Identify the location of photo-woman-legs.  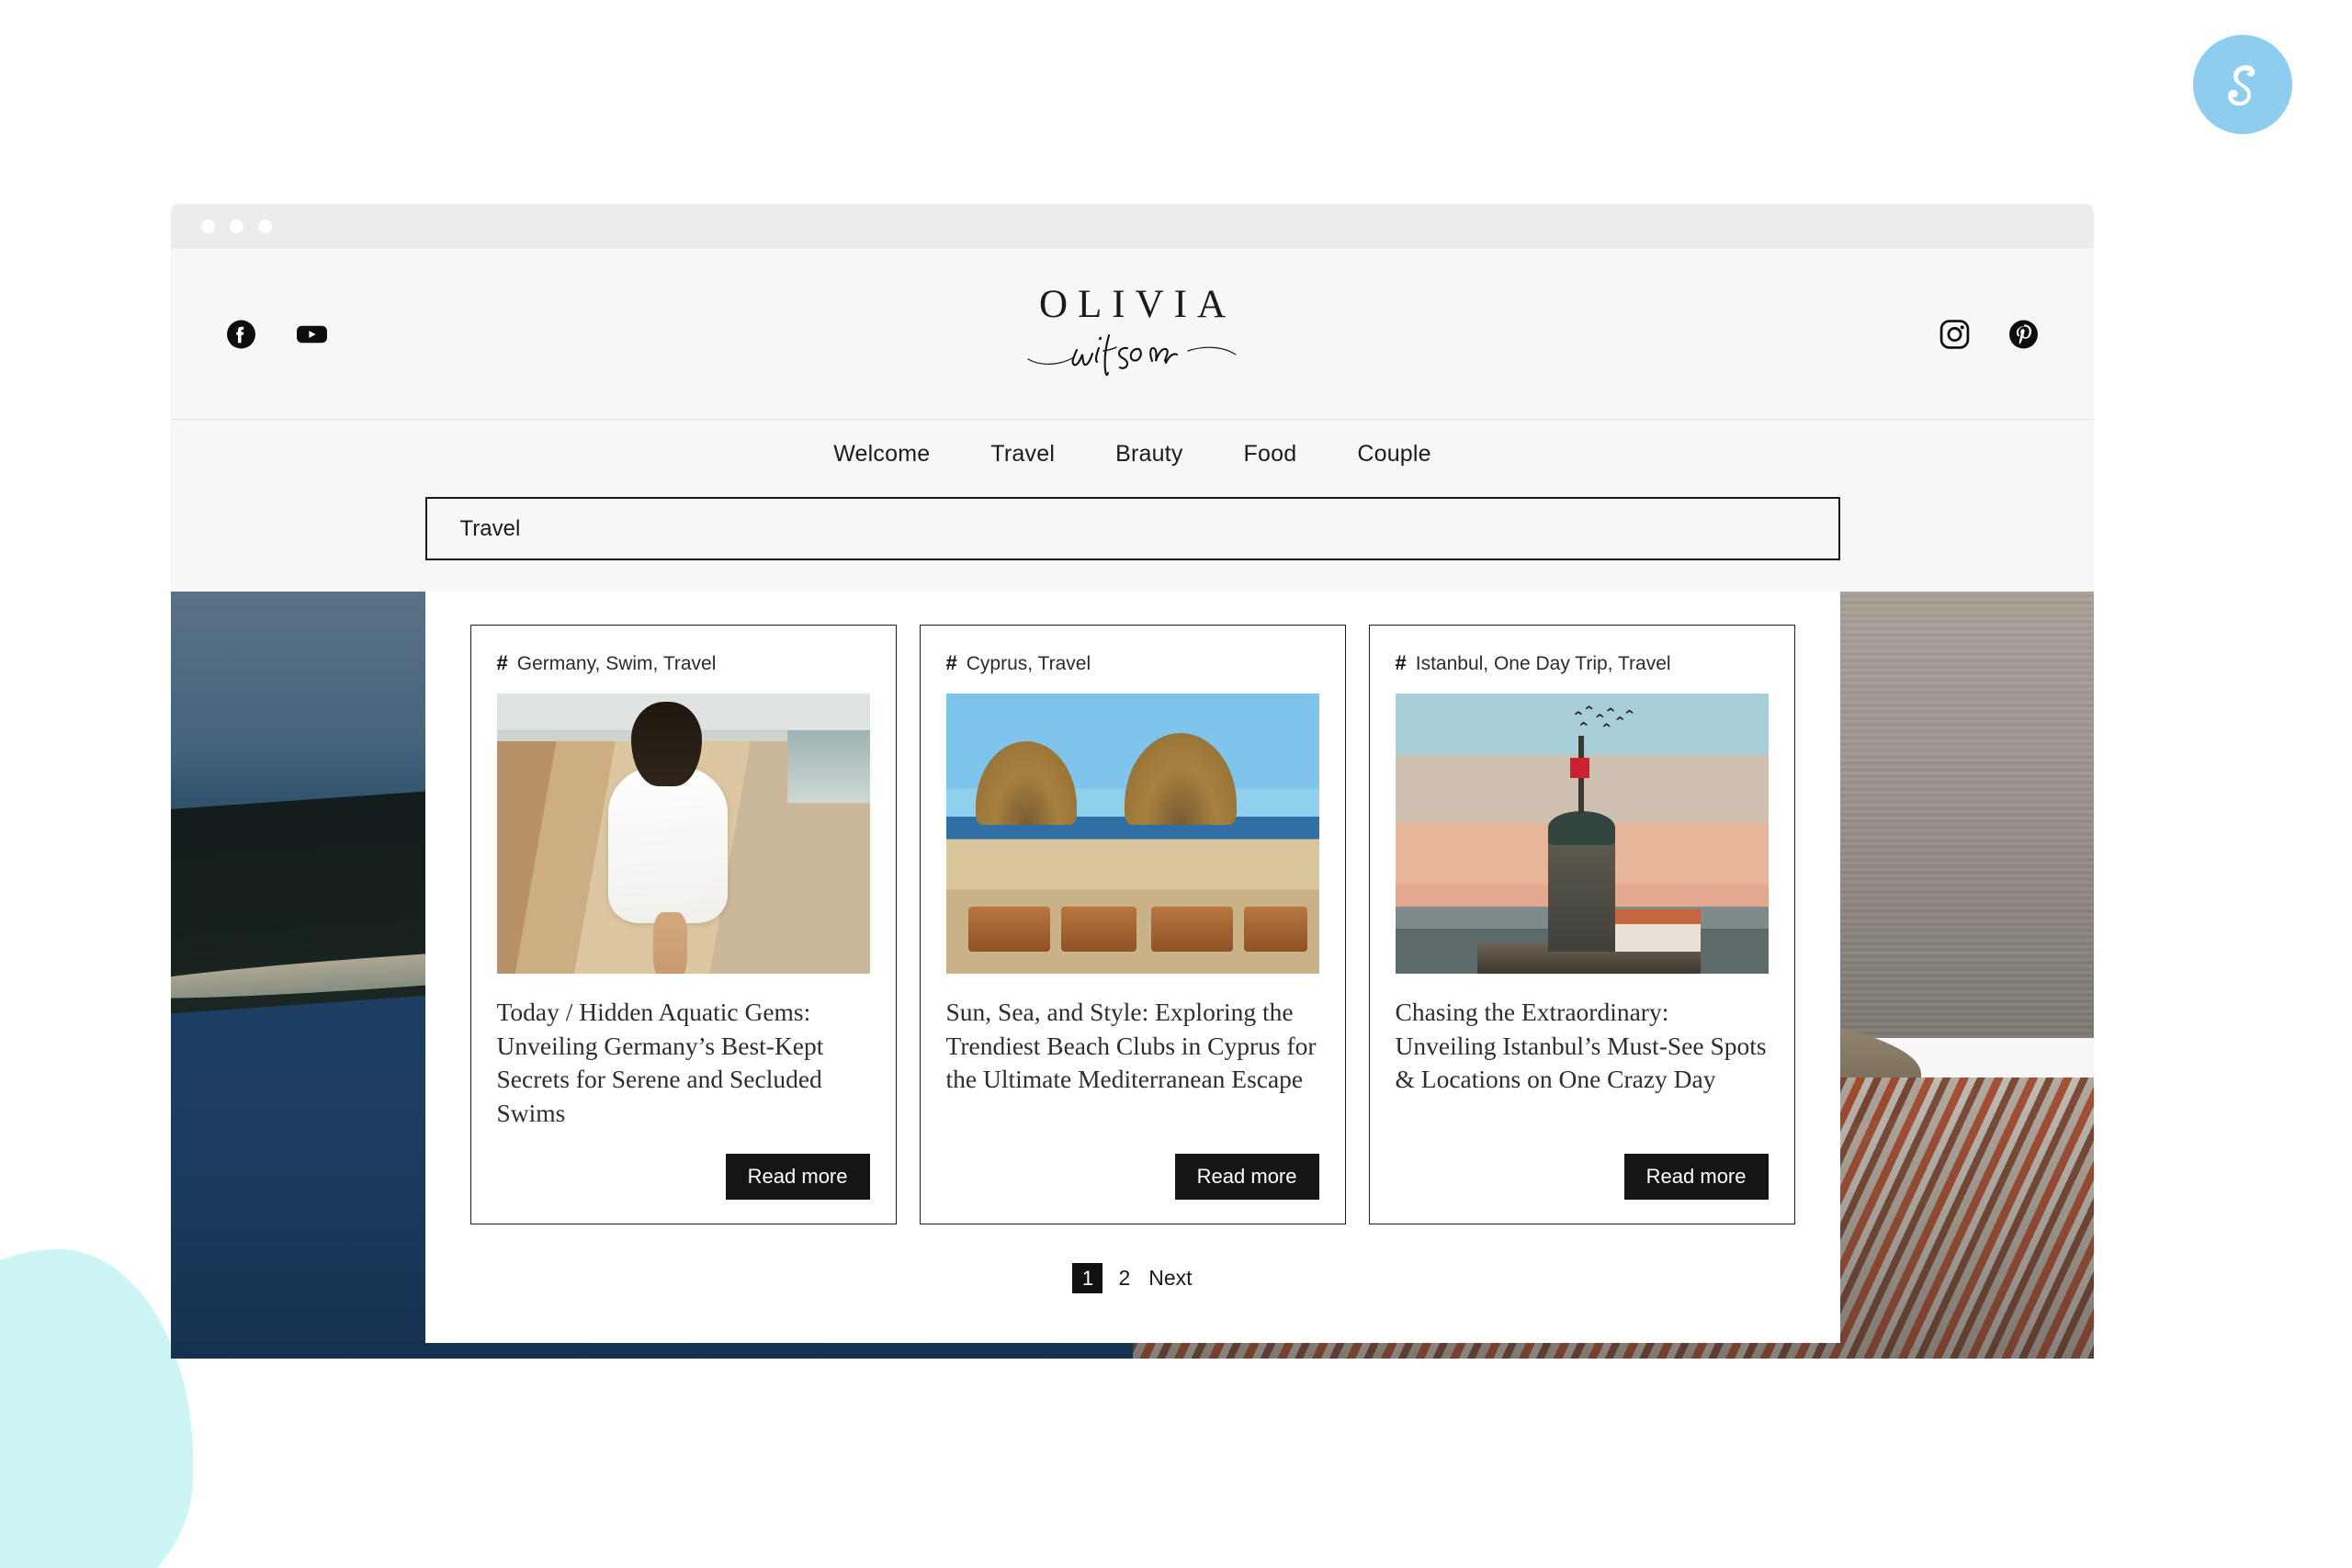
(670, 943).